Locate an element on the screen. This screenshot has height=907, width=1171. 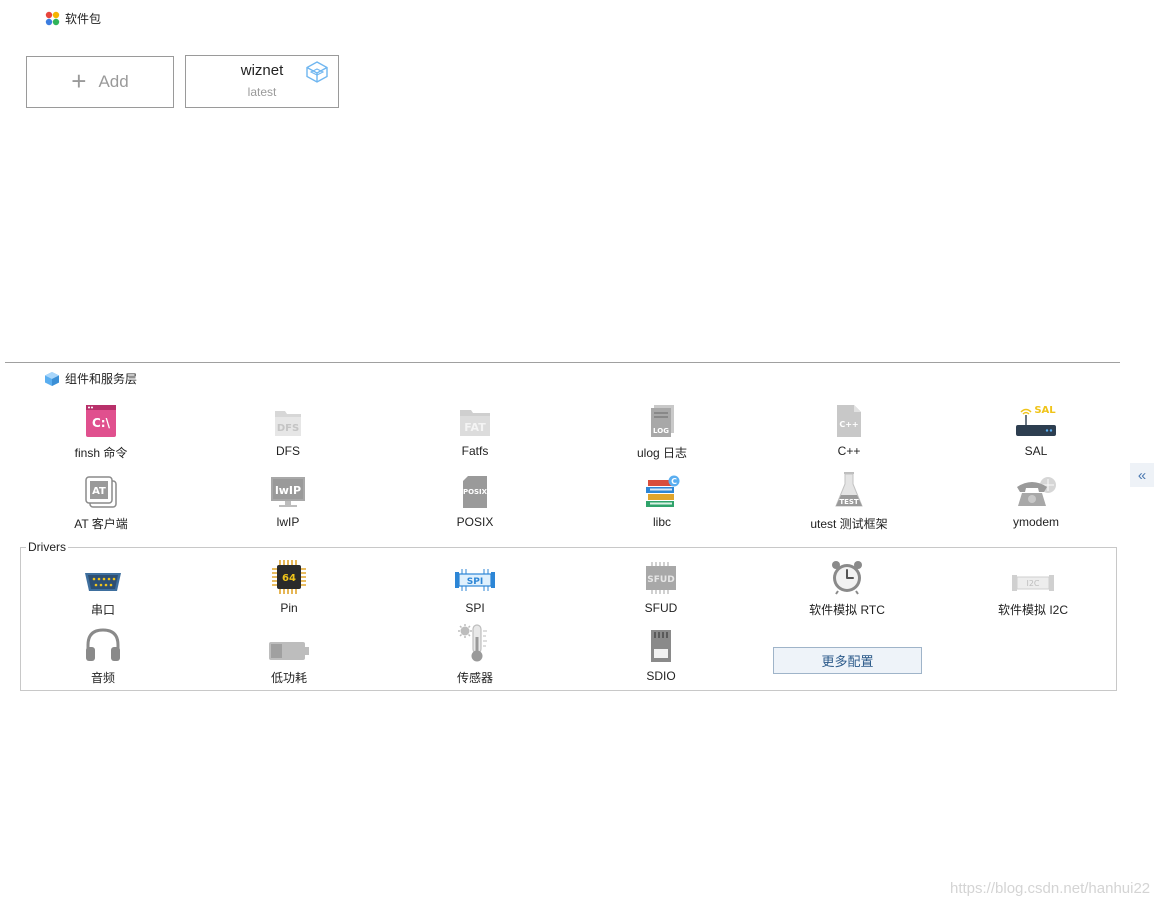
component-finsh: C:\ finsh 命令 is located at coordinates (101, 430).